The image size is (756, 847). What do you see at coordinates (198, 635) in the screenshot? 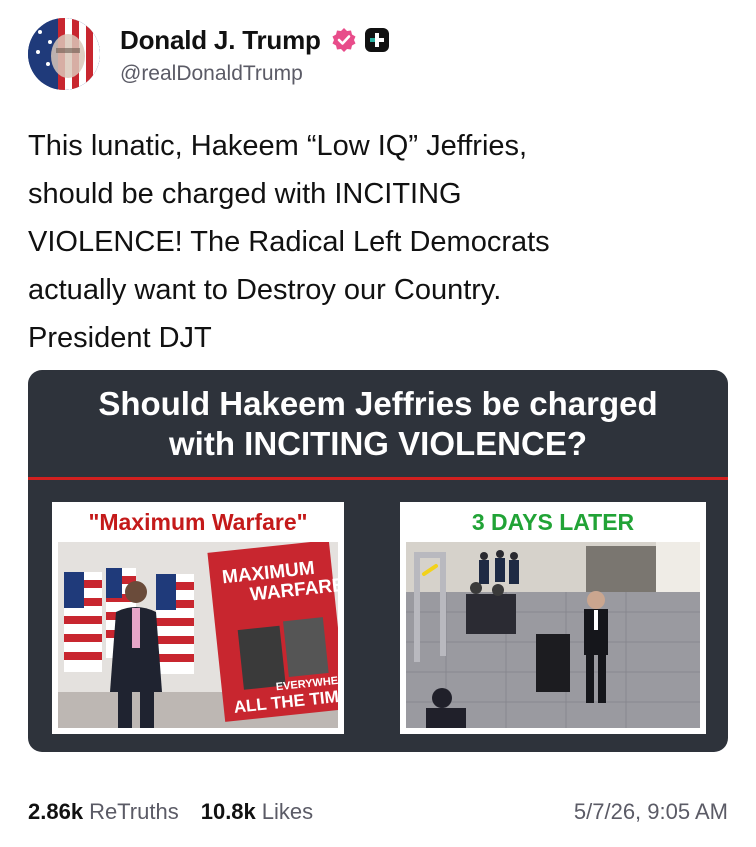
I see `press-conference-photo: MAXIMUM WARFARE EVERYWHERE ALL THE TIME.` at bounding box center [198, 635].